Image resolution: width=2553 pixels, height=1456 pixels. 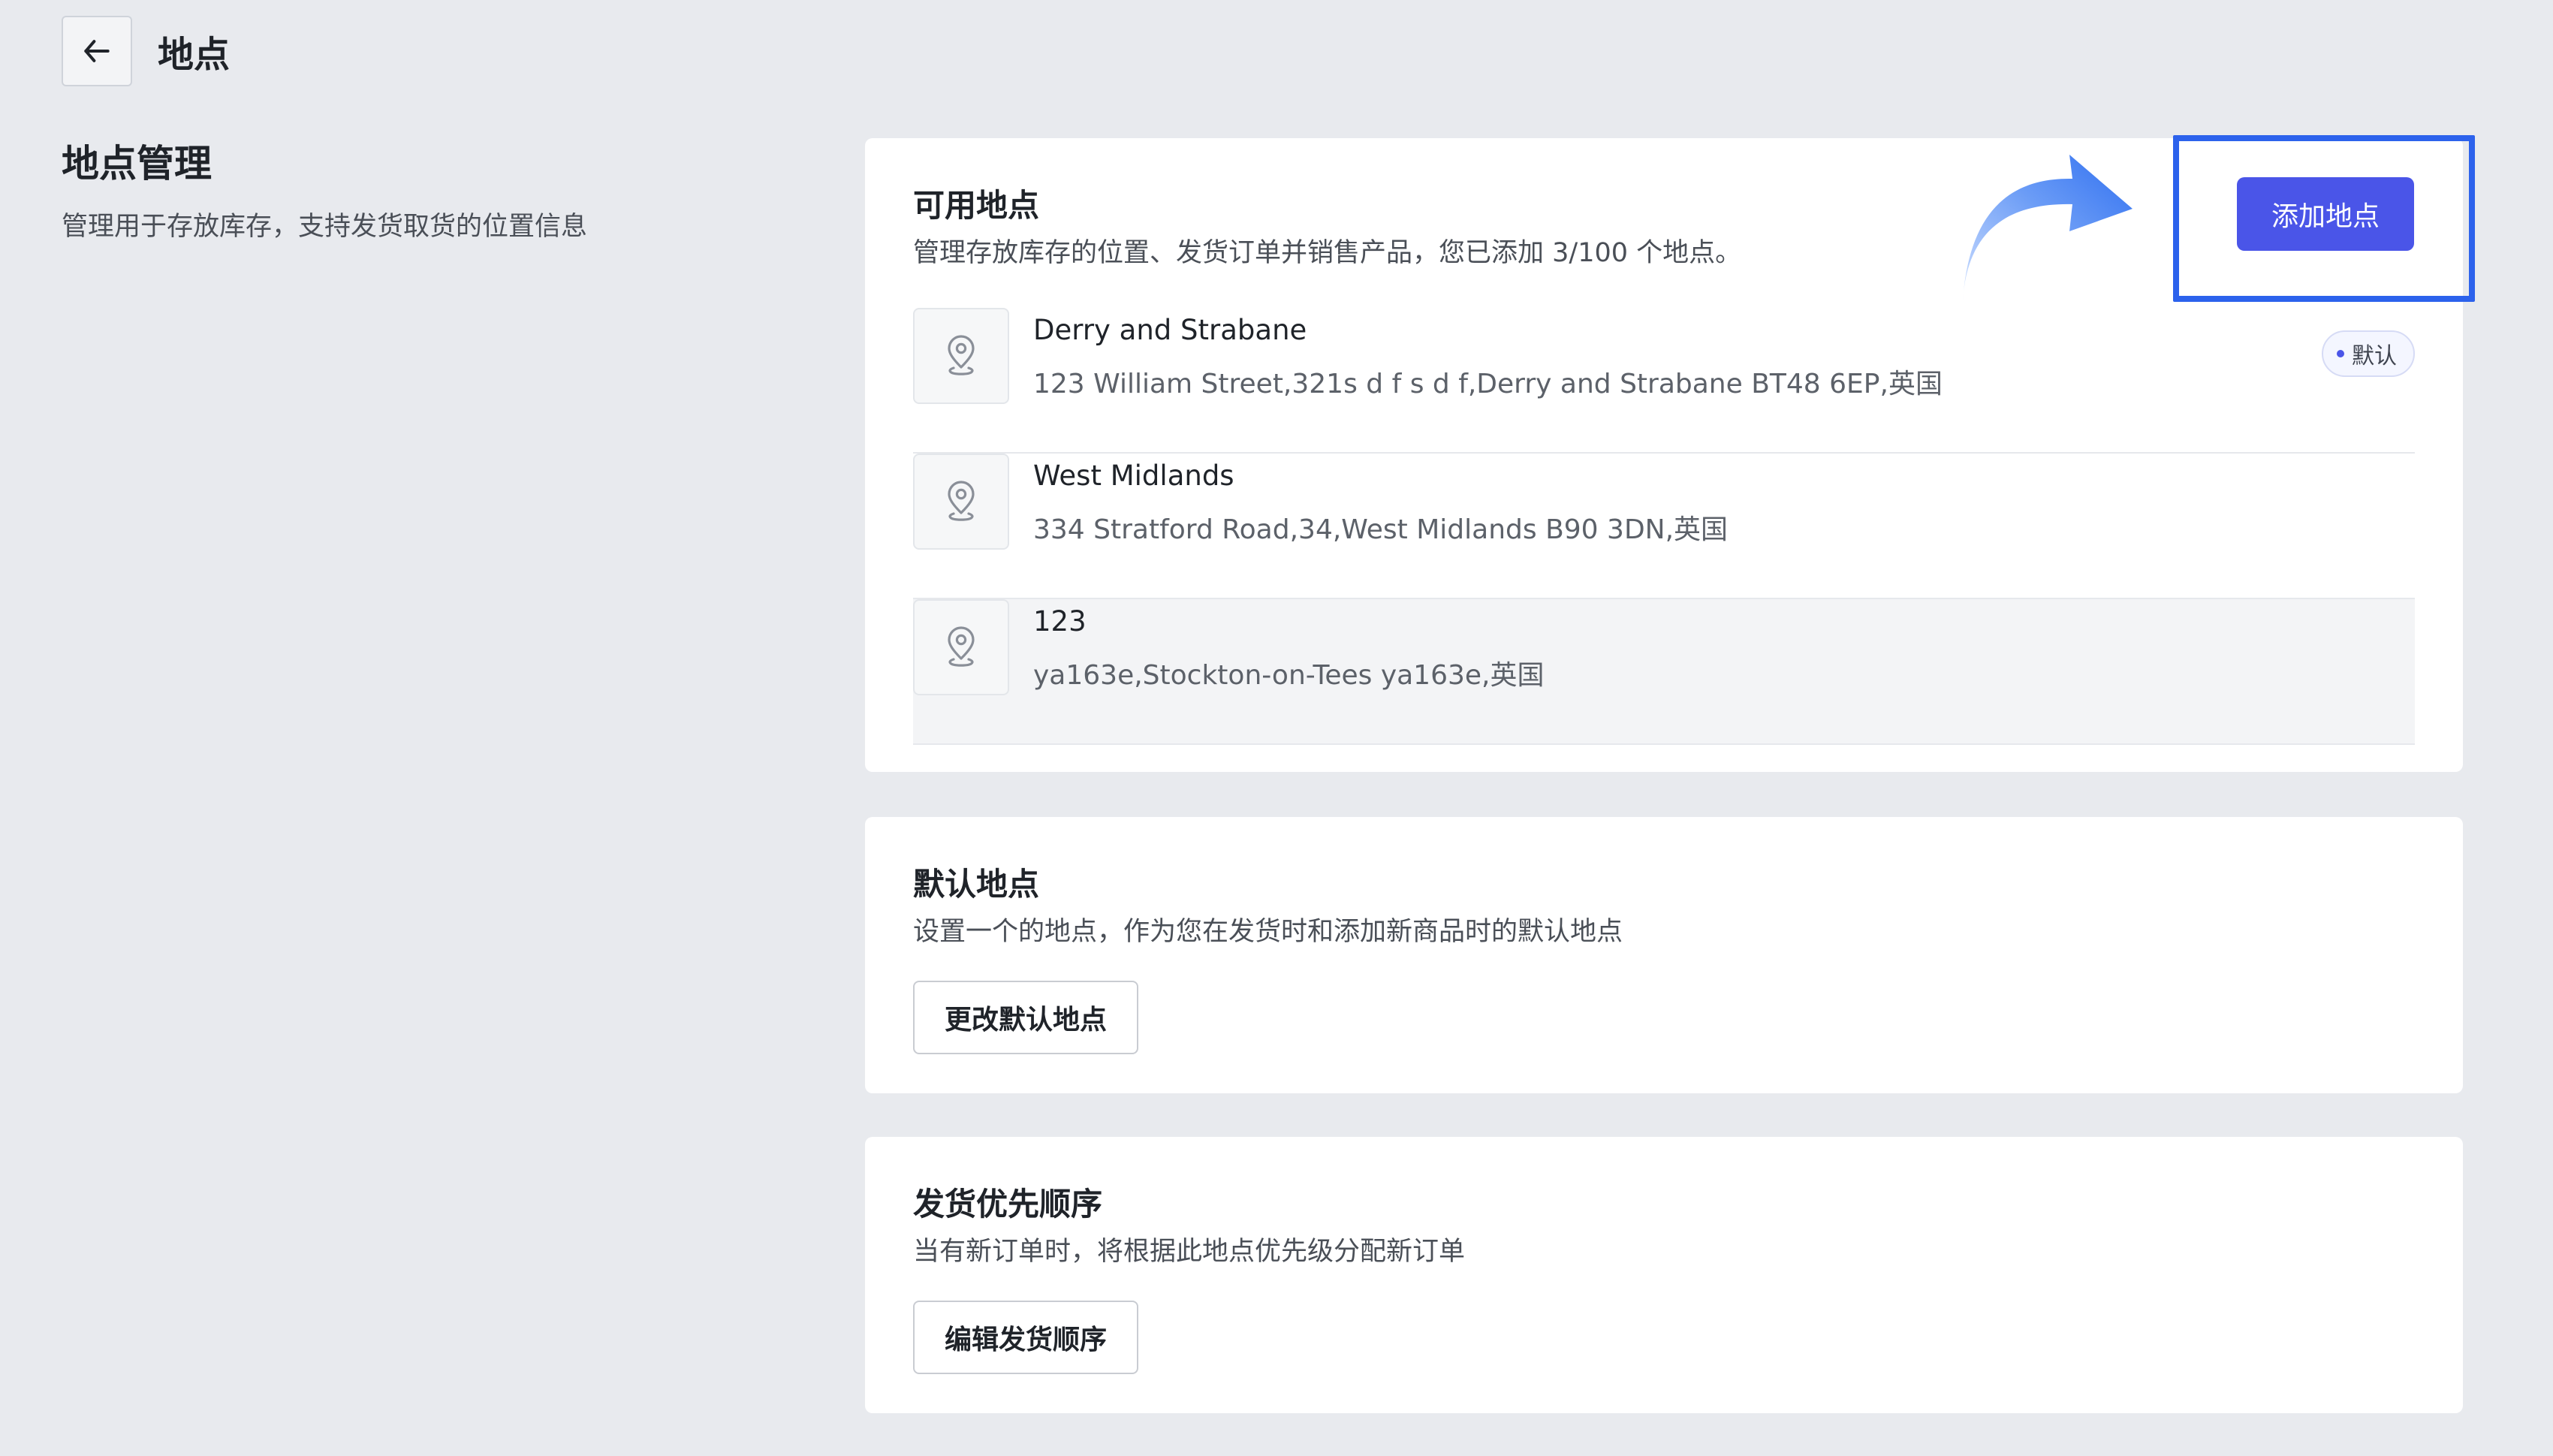 I want to click on shipping-priority-card: 发货优先顺序 当有新订单时，将根据此地点优先级分配新订单 编辑发货顺序, so click(x=1664, y=1275).